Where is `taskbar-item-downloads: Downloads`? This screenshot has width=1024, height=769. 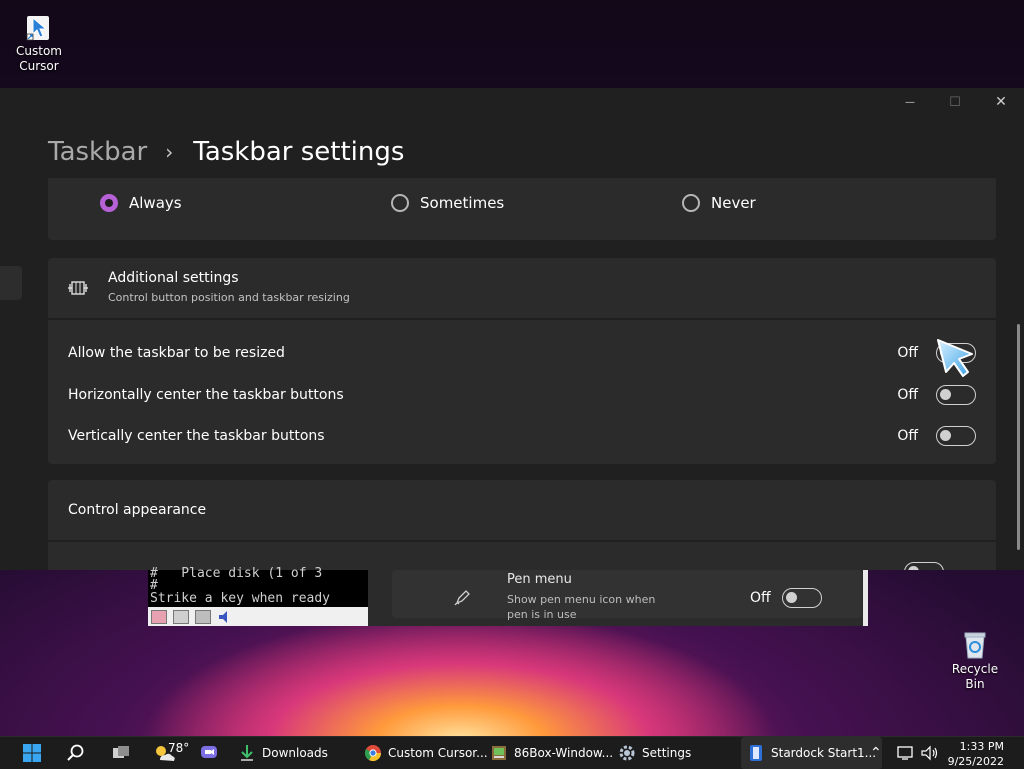 taskbar-item-downloads: Downloads is located at coordinates (283, 753).